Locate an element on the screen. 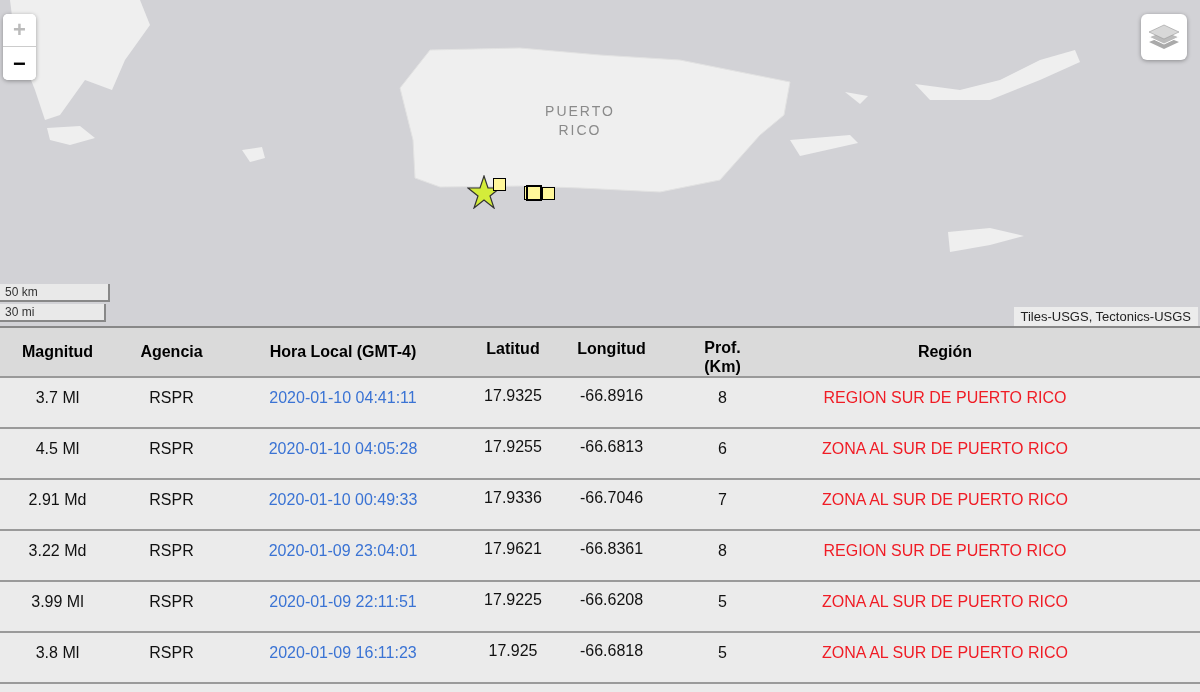 The height and width of the screenshot is (692, 1200). square-markers-icon is located at coordinates (539, 193).